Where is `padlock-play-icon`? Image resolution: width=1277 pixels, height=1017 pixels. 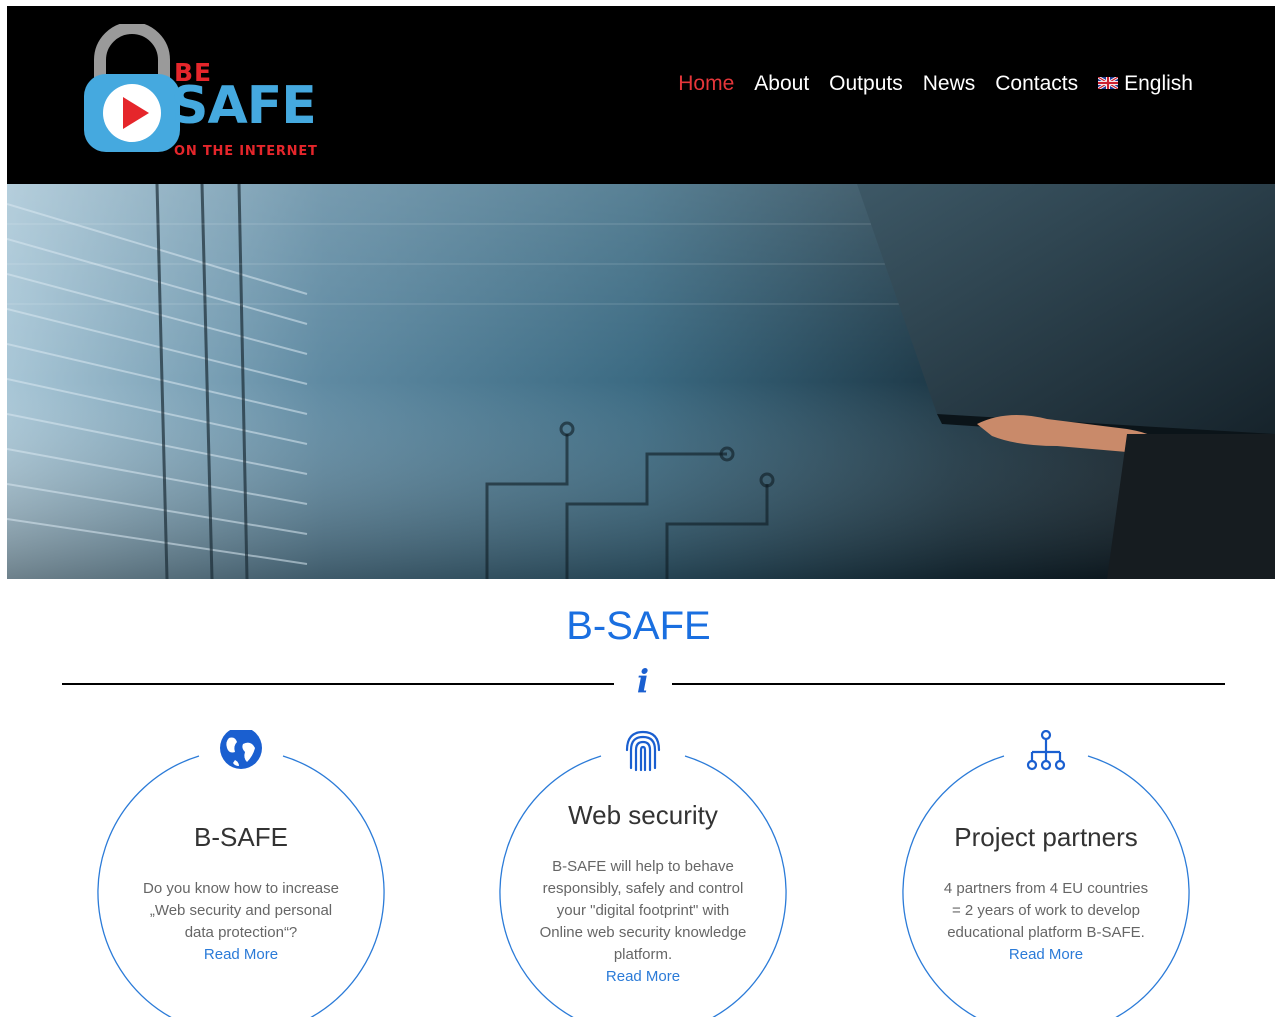 padlock-play-icon is located at coordinates (132, 88).